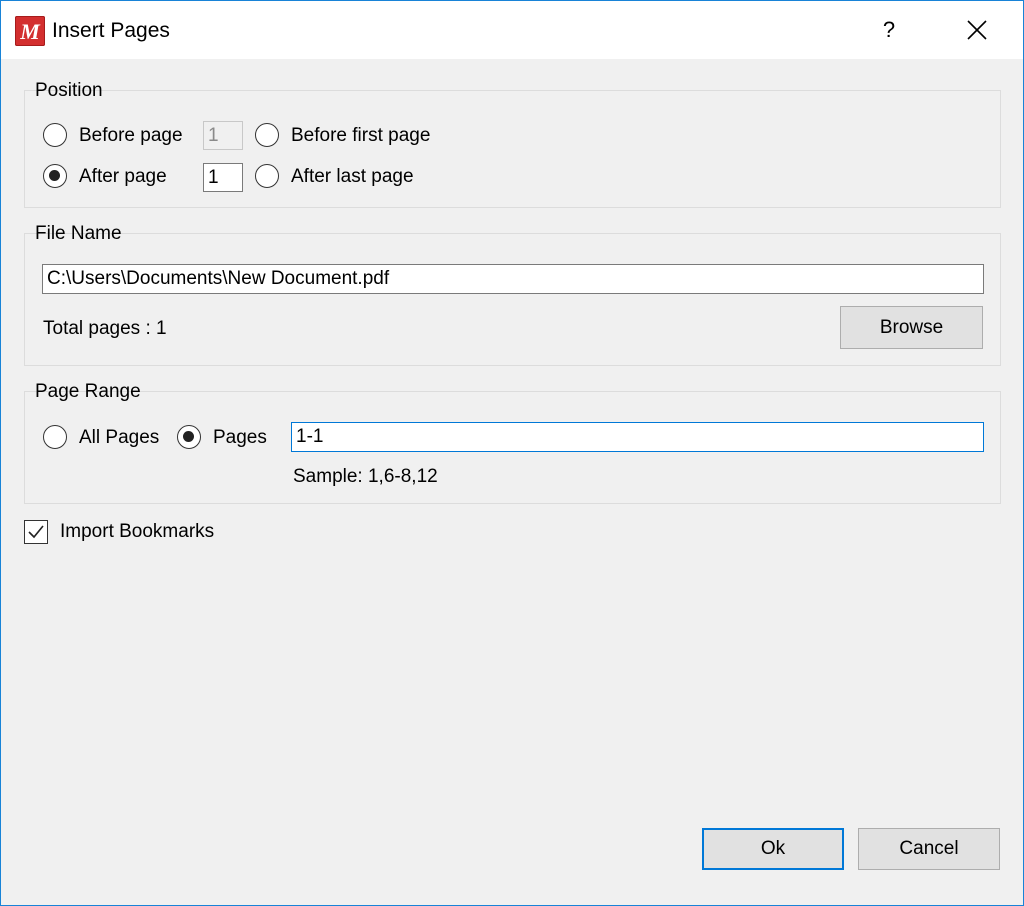 Image resolution: width=1024 pixels, height=906 pixels. What do you see at coordinates (131, 135) in the screenshot?
I see `before-page-label: Before page` at bounding box center [131, 135].